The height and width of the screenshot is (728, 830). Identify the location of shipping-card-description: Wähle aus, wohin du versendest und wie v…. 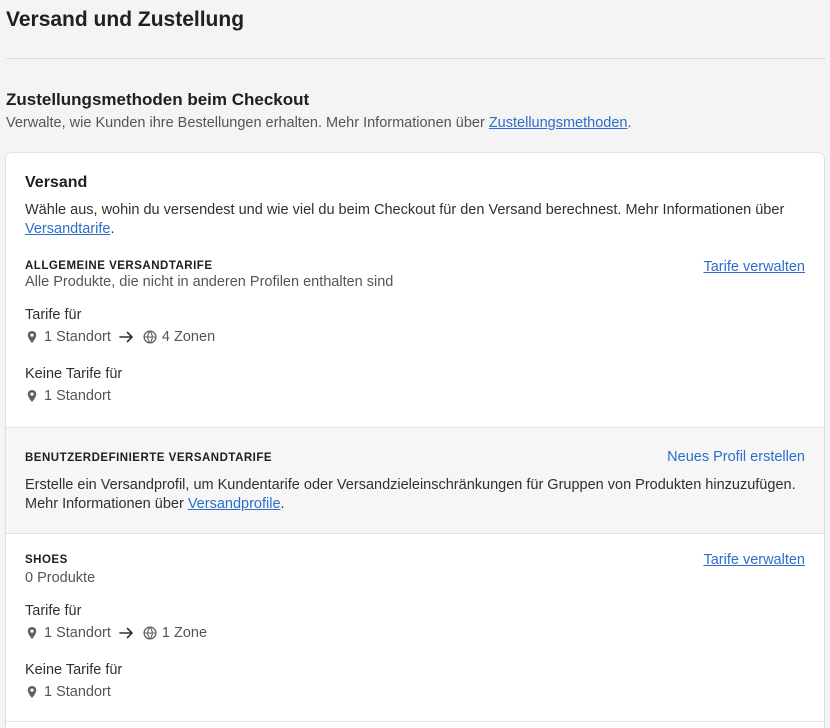
(405, 219).